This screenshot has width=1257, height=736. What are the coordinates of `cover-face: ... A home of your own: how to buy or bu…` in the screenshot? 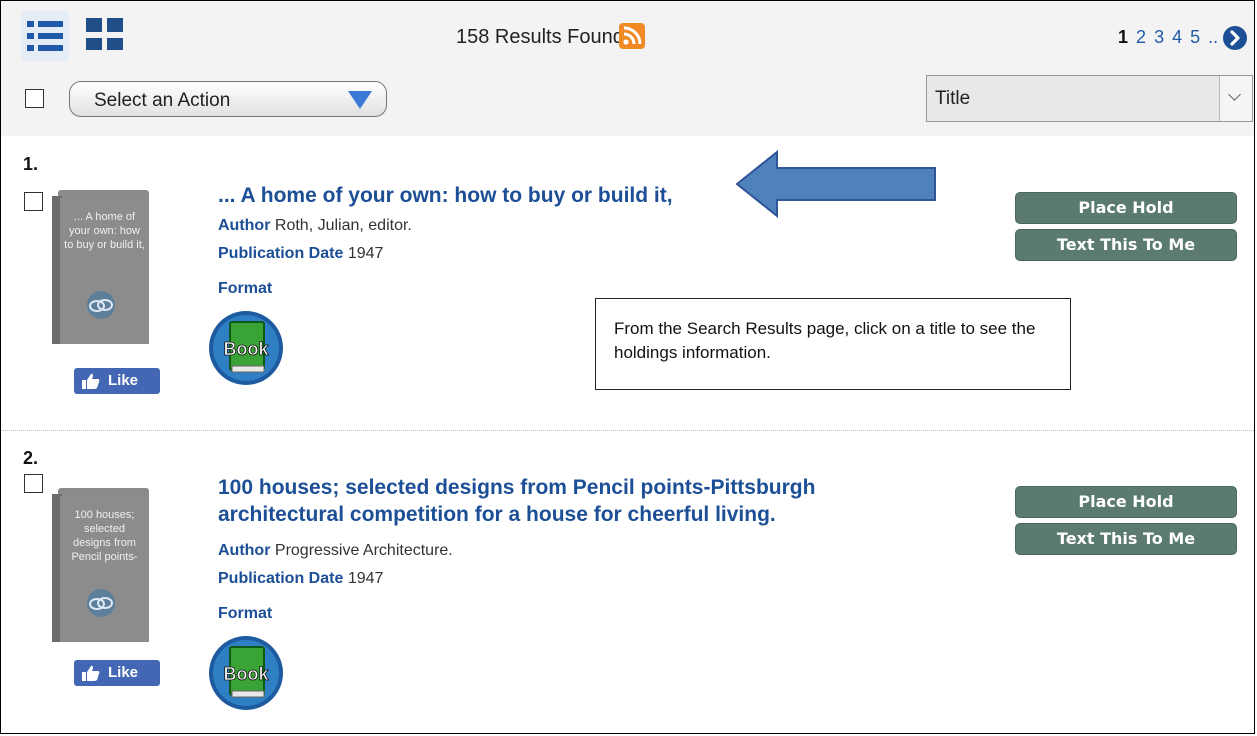 It's located at (104, 271).